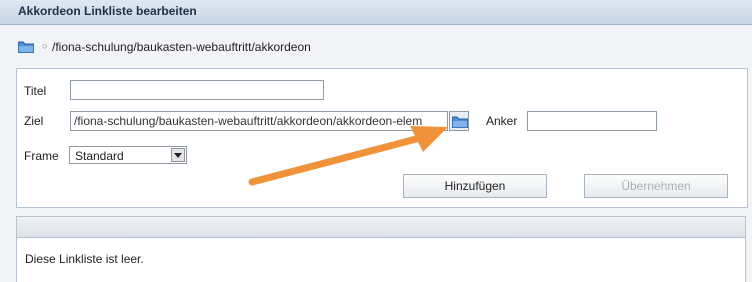  What do you see at coordinates (99, 156) in the screenshot?
I see `frame-select-value: Standard` at bounding box center [99, 156].